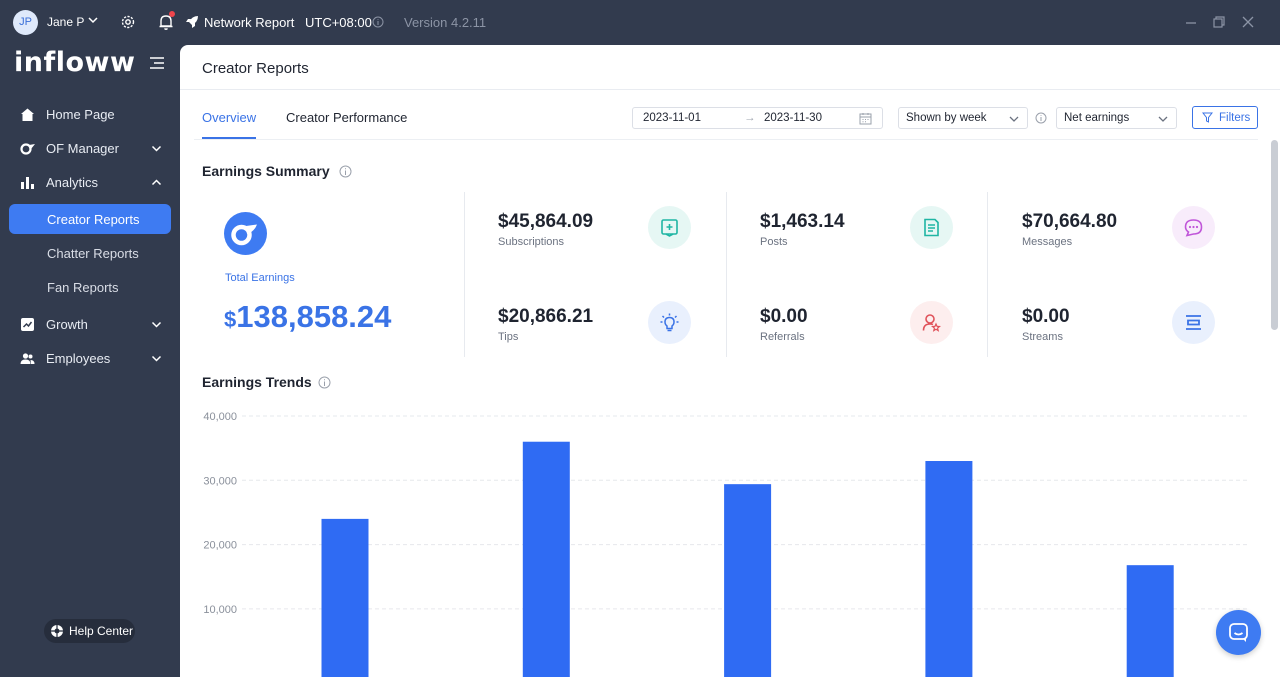  I want to click on metric-messages: $70,664.80 Messages, so click(1137, 233).